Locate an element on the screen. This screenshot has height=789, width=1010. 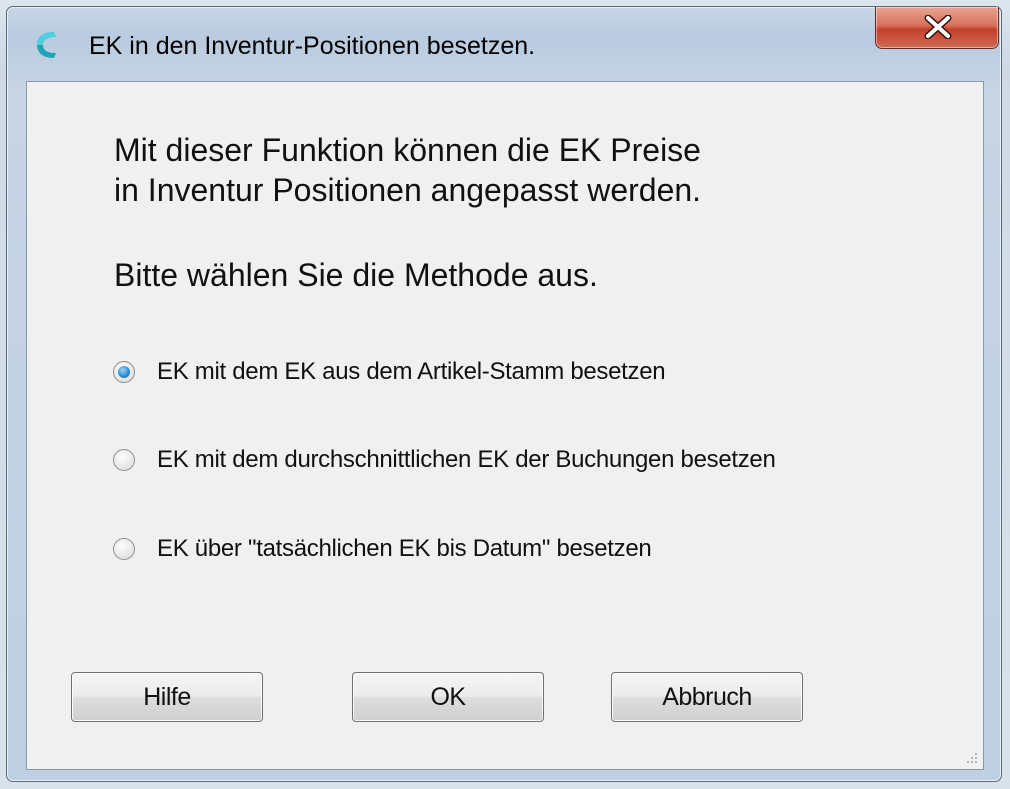
resize-grip-icon is located at coordinates (971, 757).